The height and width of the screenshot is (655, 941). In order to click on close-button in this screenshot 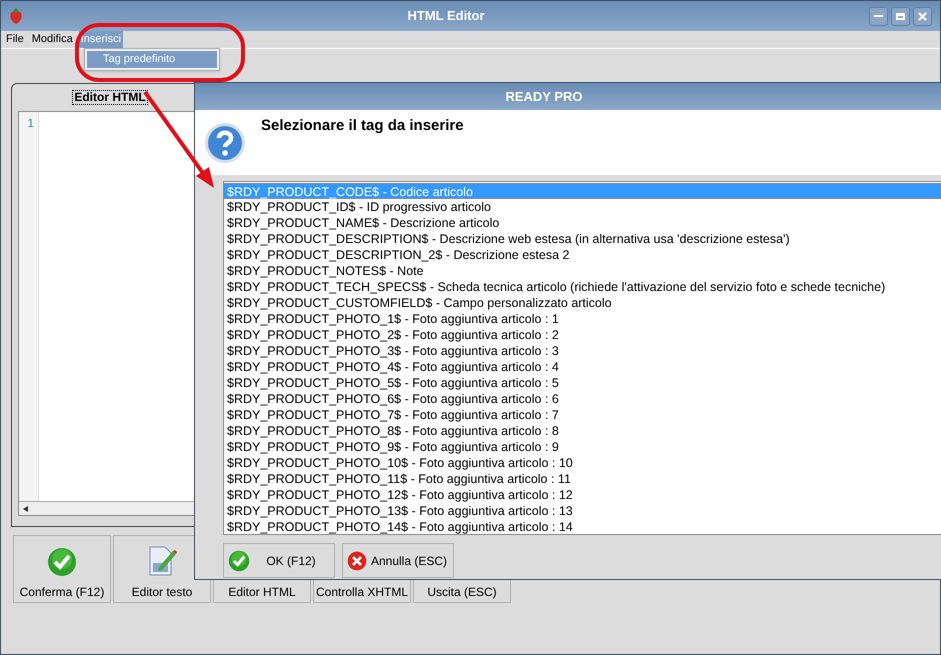, I will do `click(922, 16)`.